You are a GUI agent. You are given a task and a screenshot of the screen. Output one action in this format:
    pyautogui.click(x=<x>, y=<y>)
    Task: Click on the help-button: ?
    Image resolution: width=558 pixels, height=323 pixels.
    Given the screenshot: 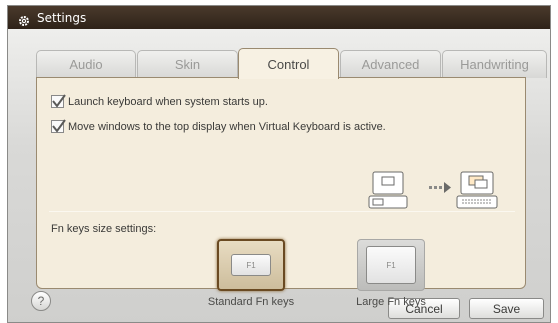 What is the action you would take?
    pyautogui.click(x=41, y=301)
    